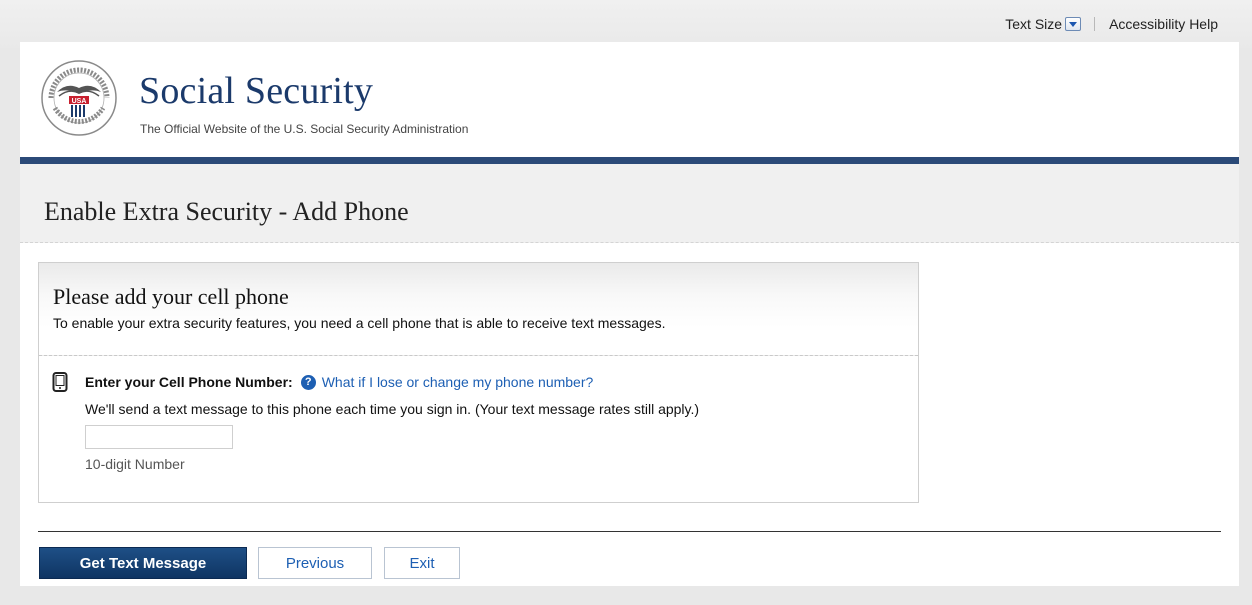 The image size is (1252, 605). Describe the element at coordinates (60, 382) in the screenshot. I see `mobile-phone-icon` at that location.